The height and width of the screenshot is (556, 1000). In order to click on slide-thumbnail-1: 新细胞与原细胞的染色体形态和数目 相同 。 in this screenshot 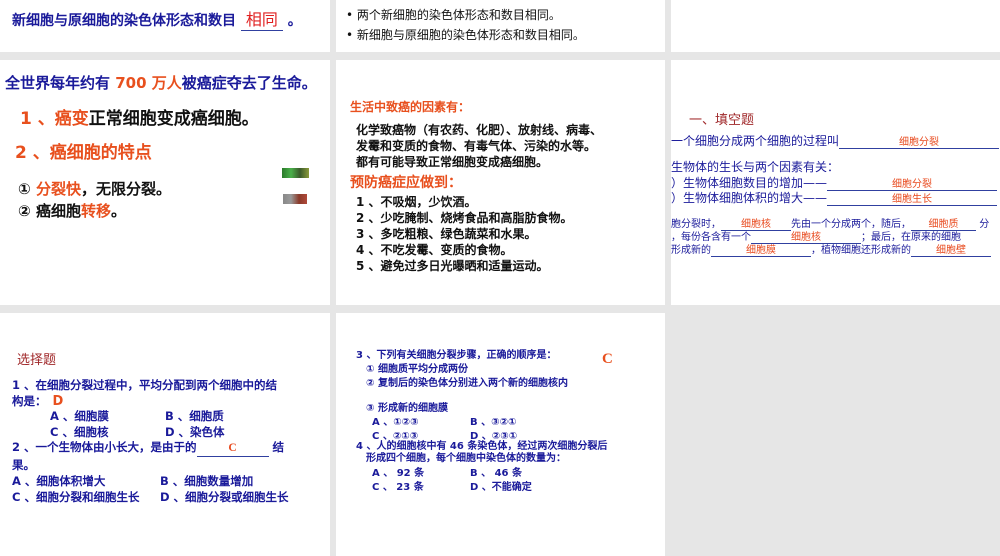, I will do `click(165, 26)`.